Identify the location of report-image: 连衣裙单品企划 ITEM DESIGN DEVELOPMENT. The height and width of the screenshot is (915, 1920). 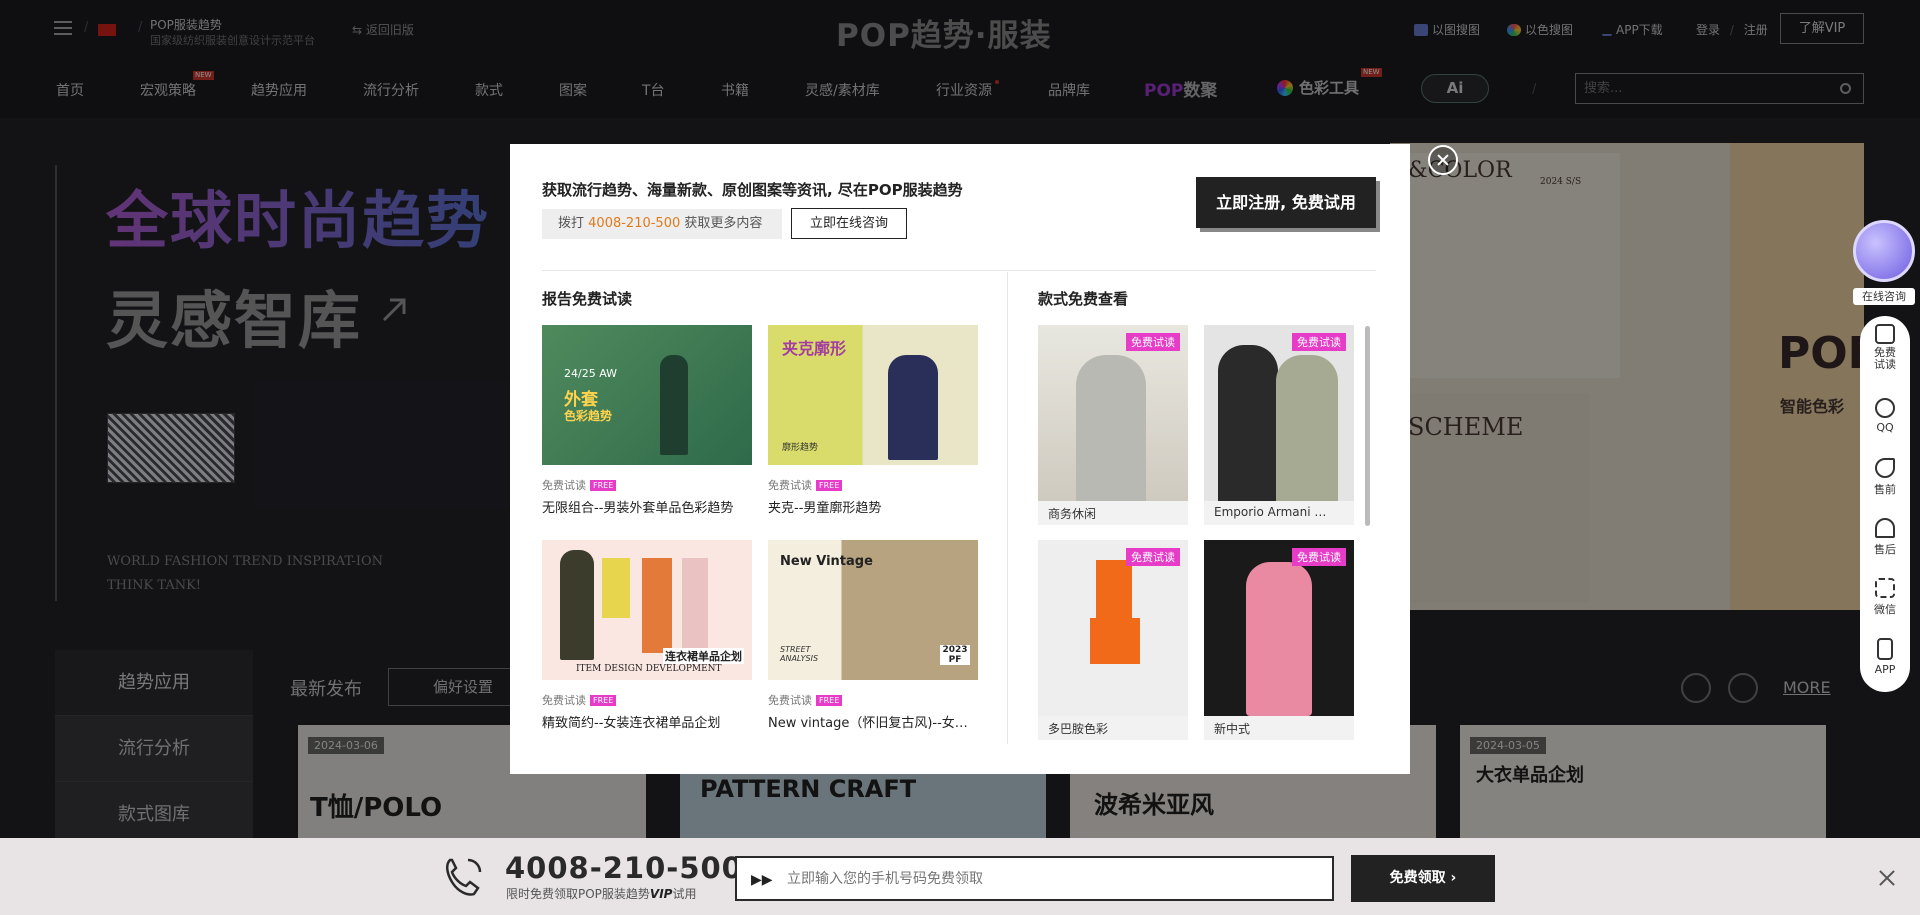
(647, 610).